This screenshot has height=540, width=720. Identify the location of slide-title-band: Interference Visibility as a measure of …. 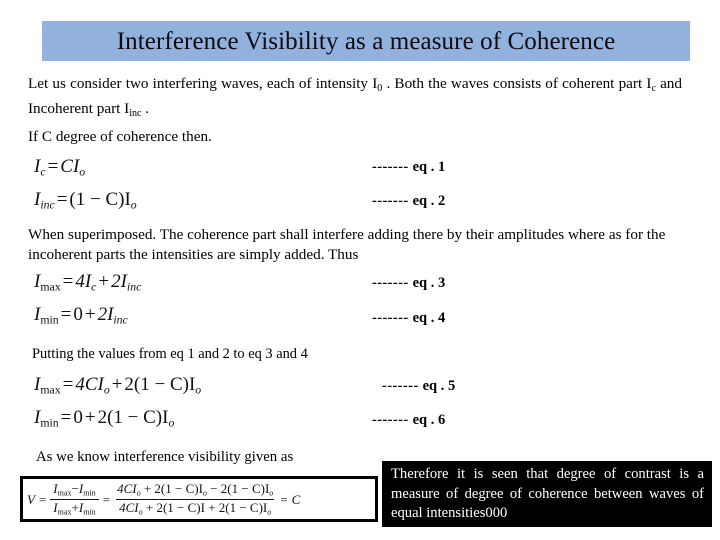
(366, 41).